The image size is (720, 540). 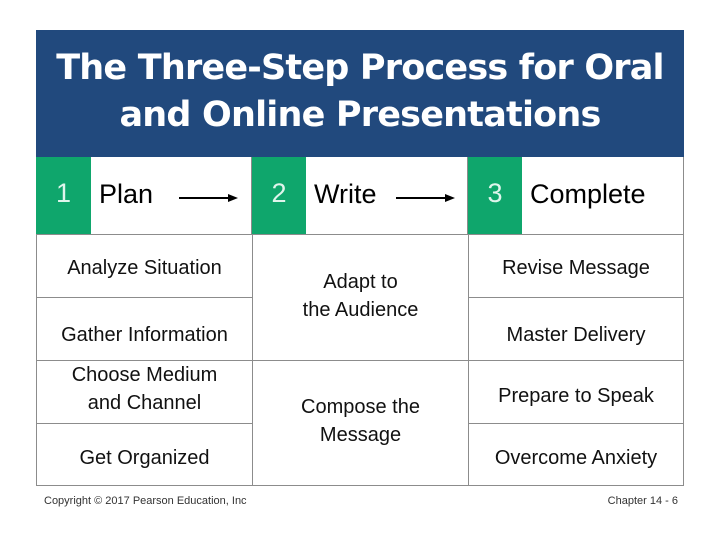 What do you see at coordinates (145, 501) in the screenshot?
I see `copyright-text: Copyright © 2017 Pearson Education, Inc` at bounding box center [145, 501].